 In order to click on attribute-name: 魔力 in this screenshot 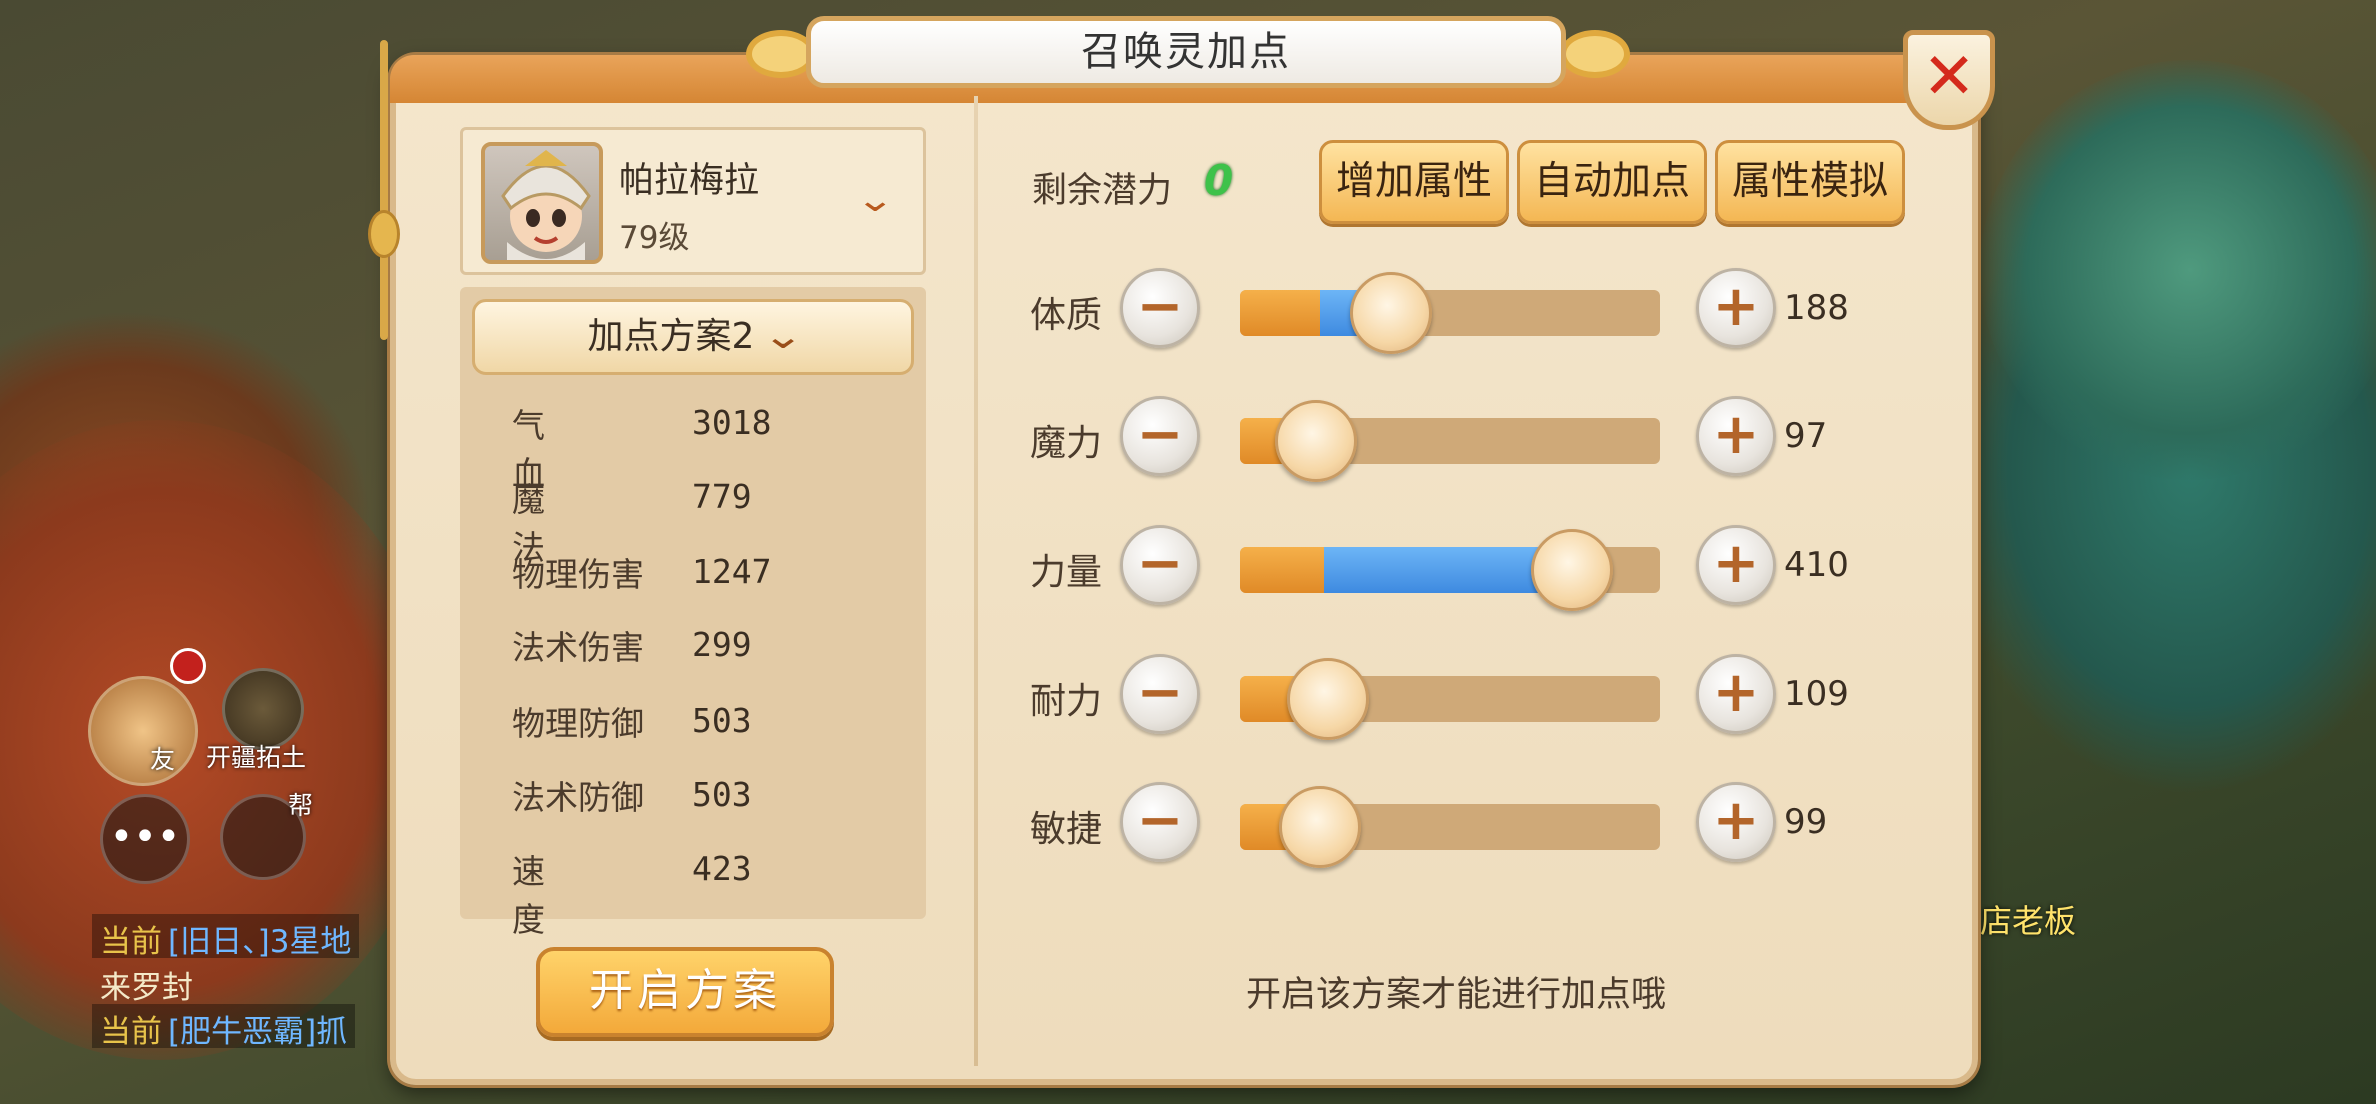, I will do `click(1066, 443)`.